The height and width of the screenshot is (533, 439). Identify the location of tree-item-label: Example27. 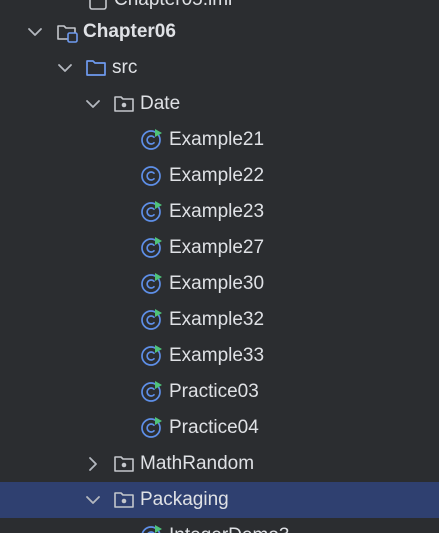
(217, 247).